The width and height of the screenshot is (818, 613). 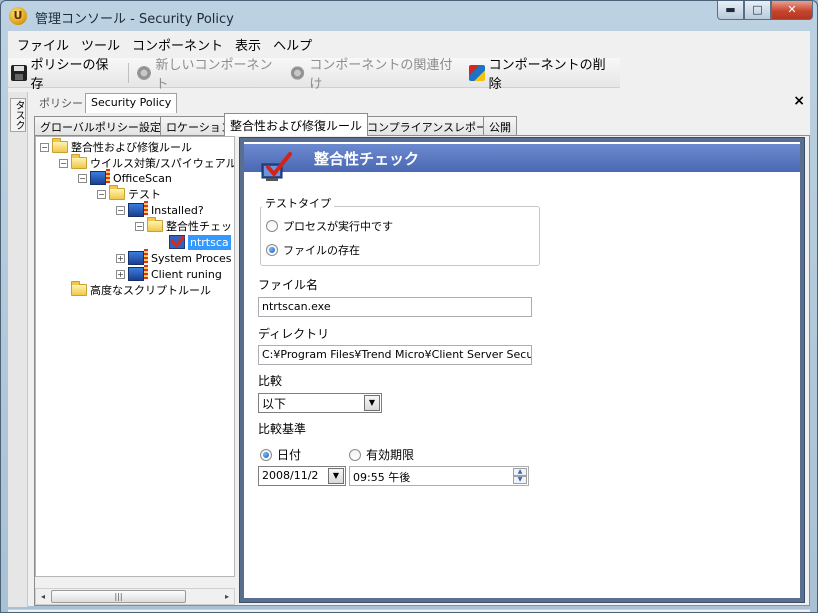 What do you see at coordinates (118, 596) in the screenshot?
I see `scrollbar-thumb: |||` at bounding box center [118, 596].